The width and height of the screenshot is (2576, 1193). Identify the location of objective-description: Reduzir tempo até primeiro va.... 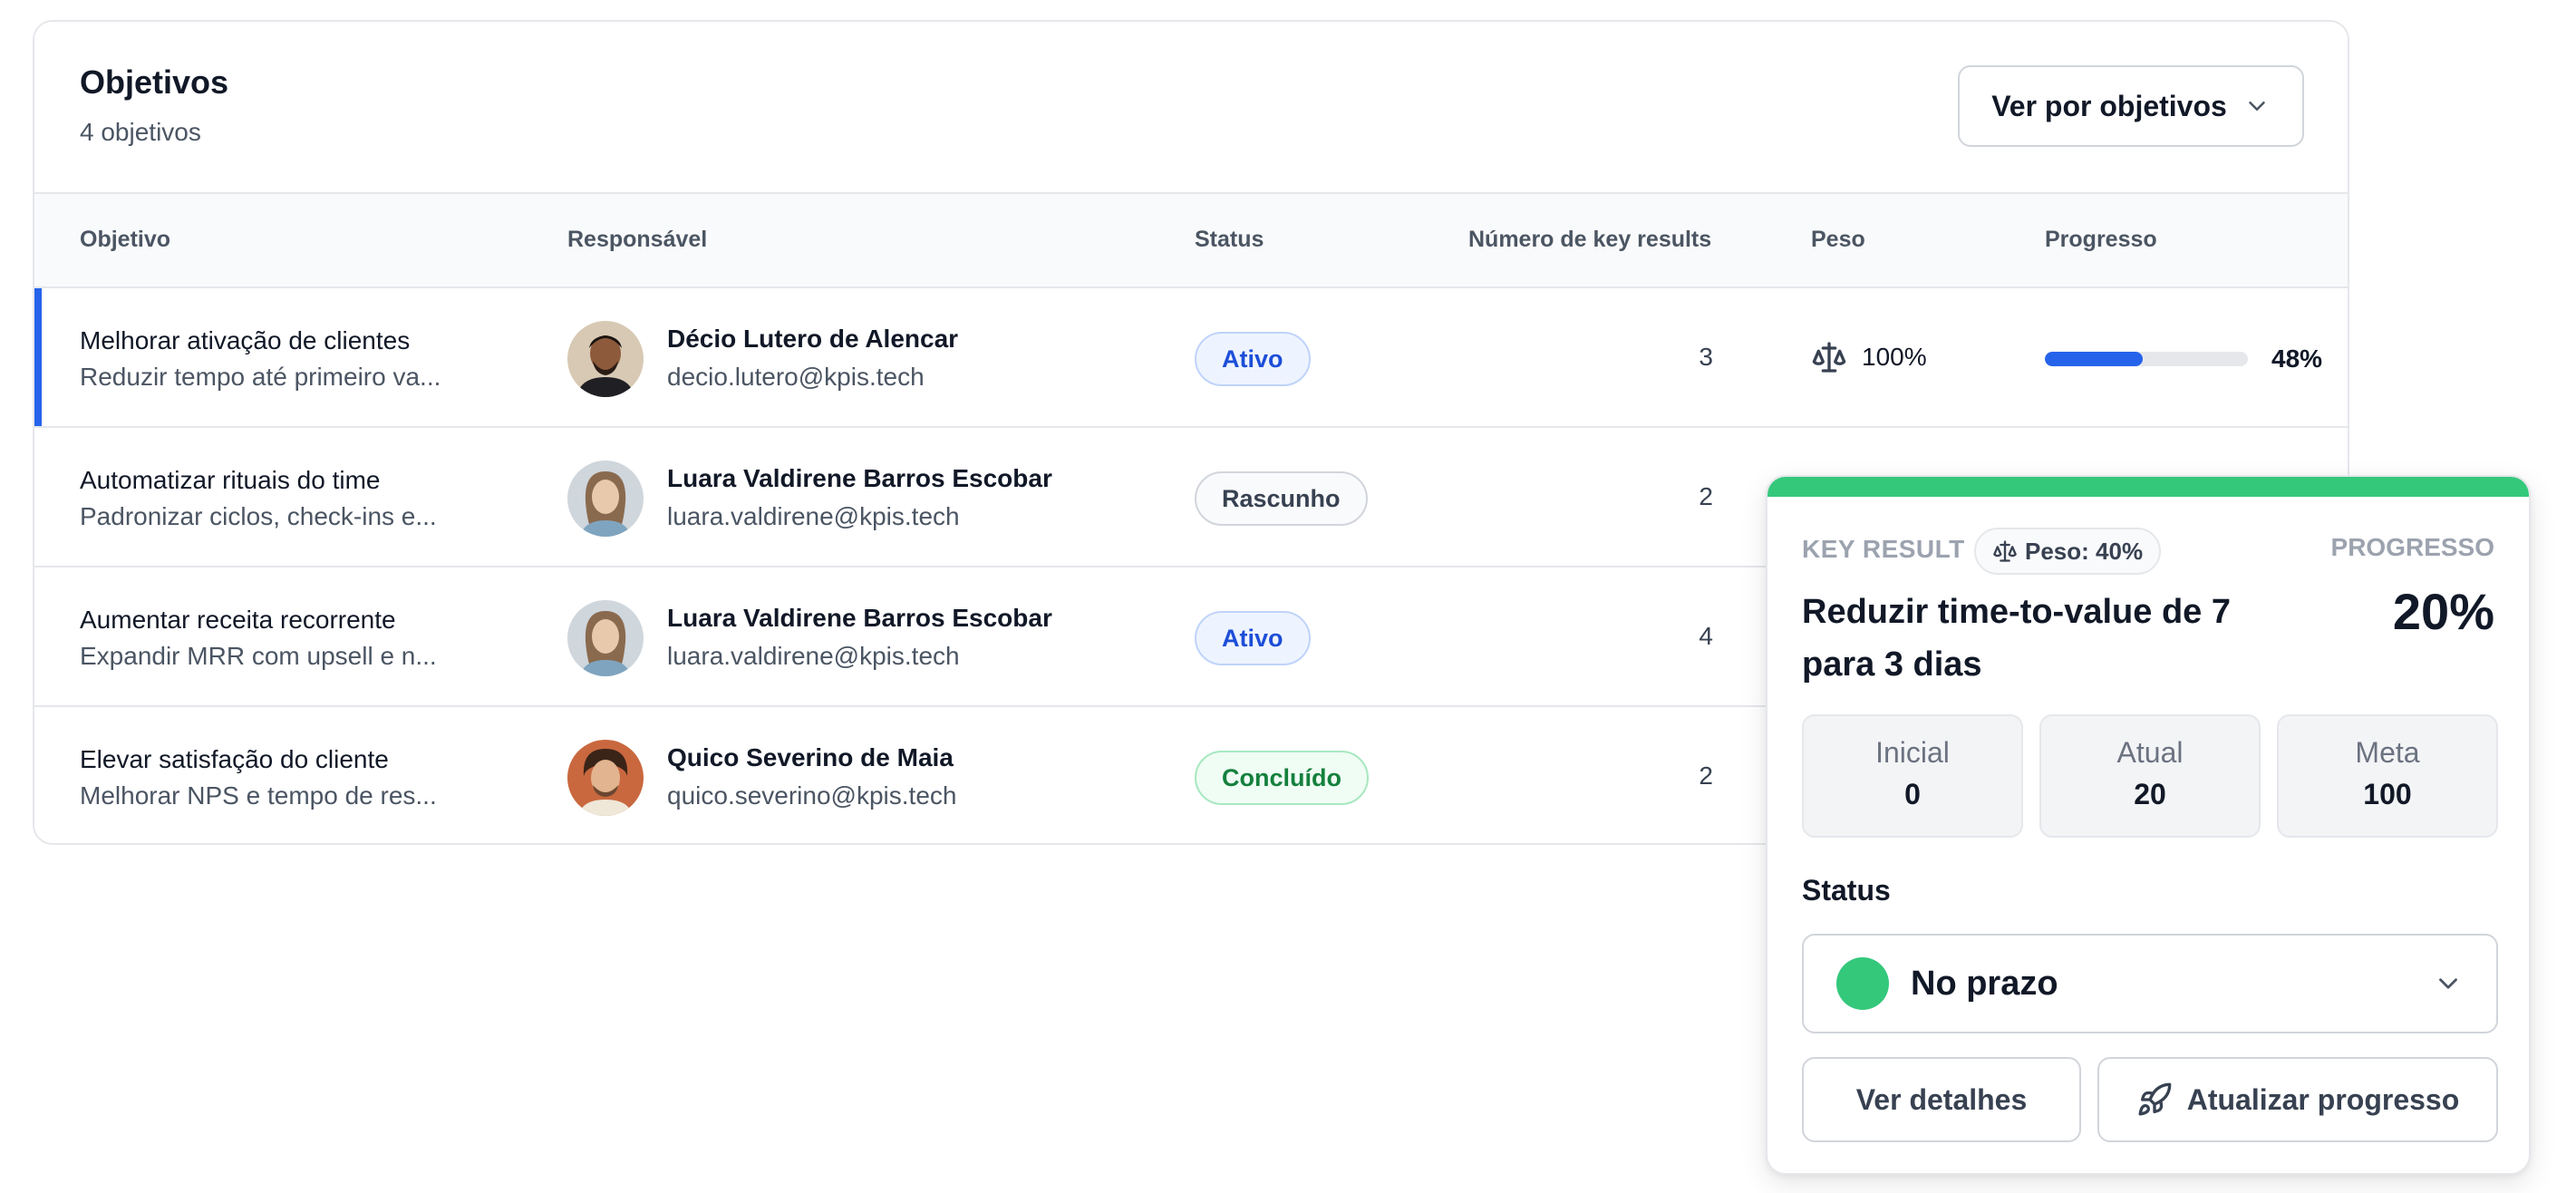
(260, 377).